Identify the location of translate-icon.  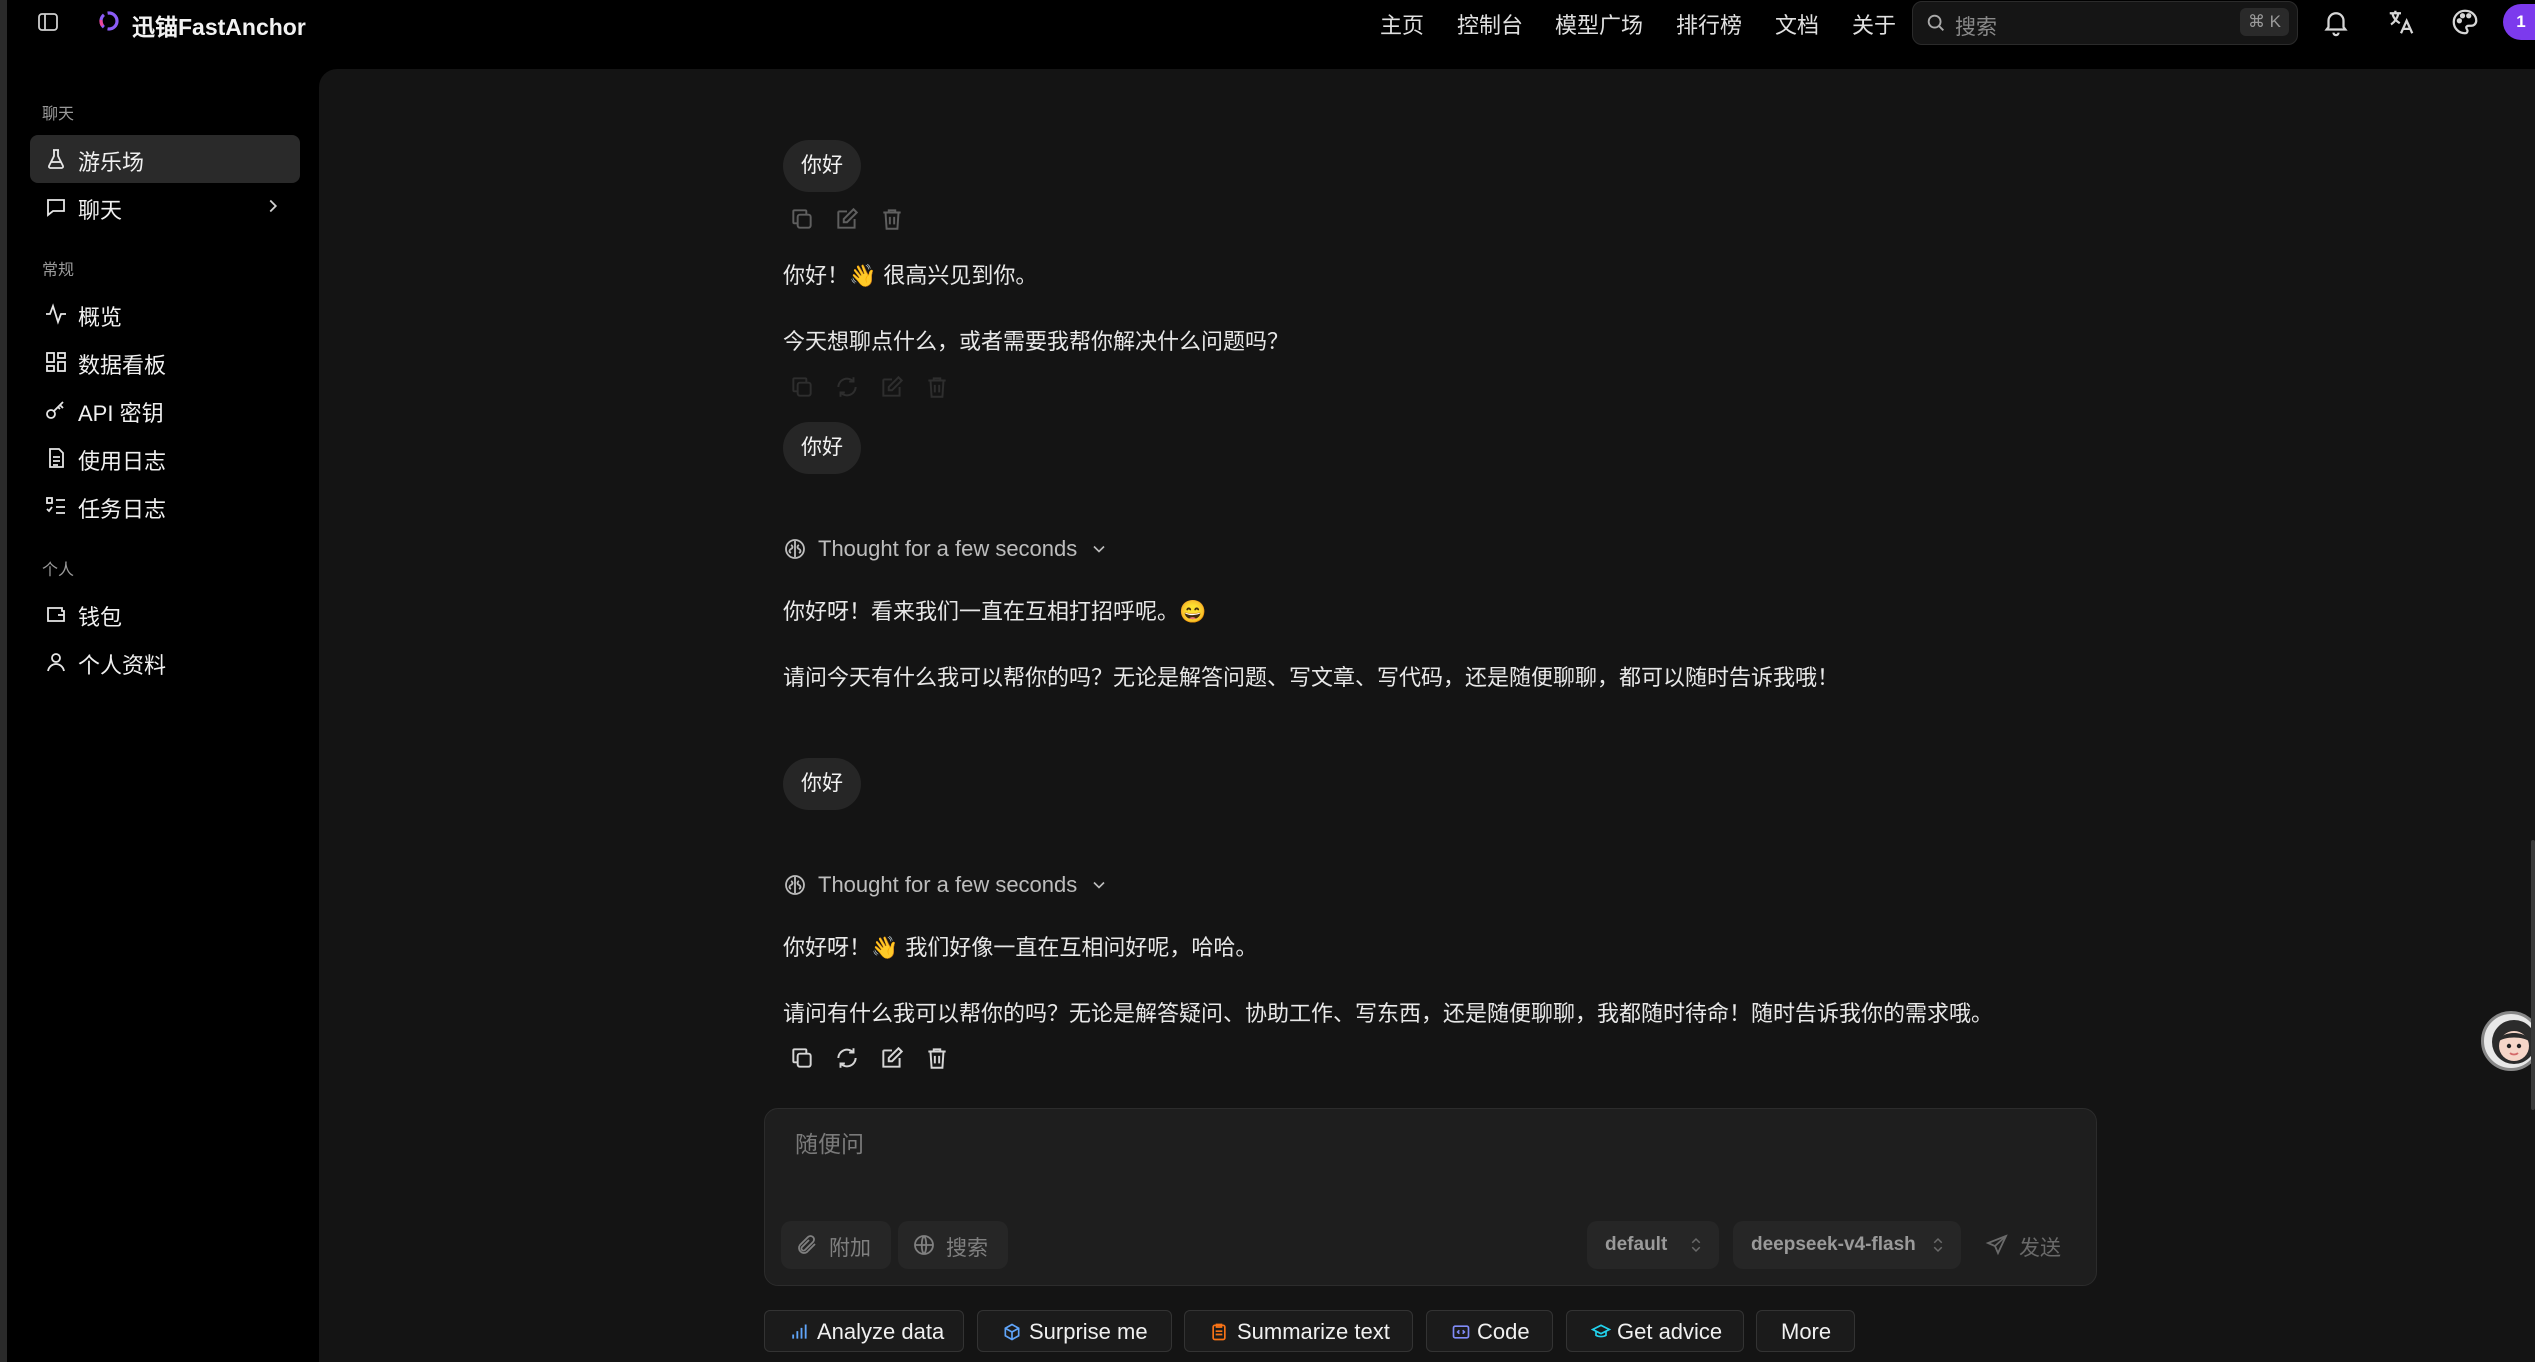
(2401, 22).